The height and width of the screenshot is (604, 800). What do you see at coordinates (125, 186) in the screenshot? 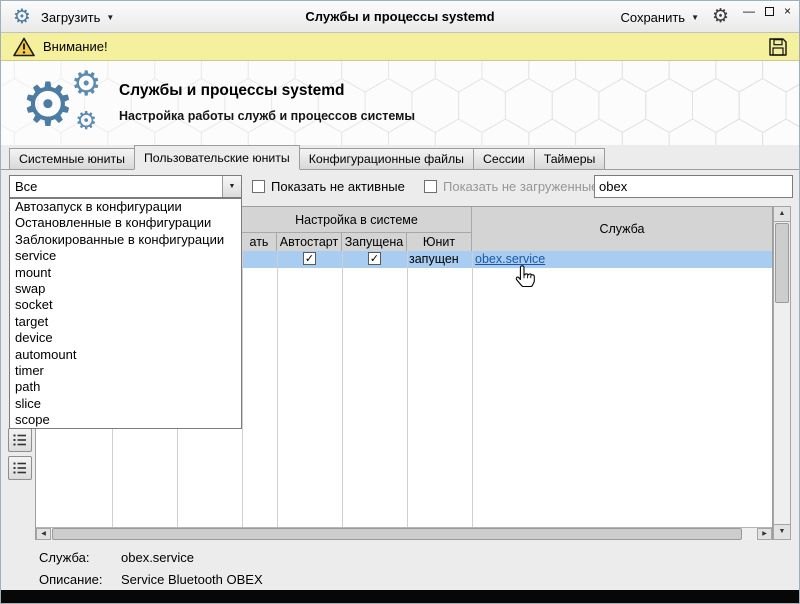
I see `unit-type-combobox: Все ▼` at bounding box center [125, 186].